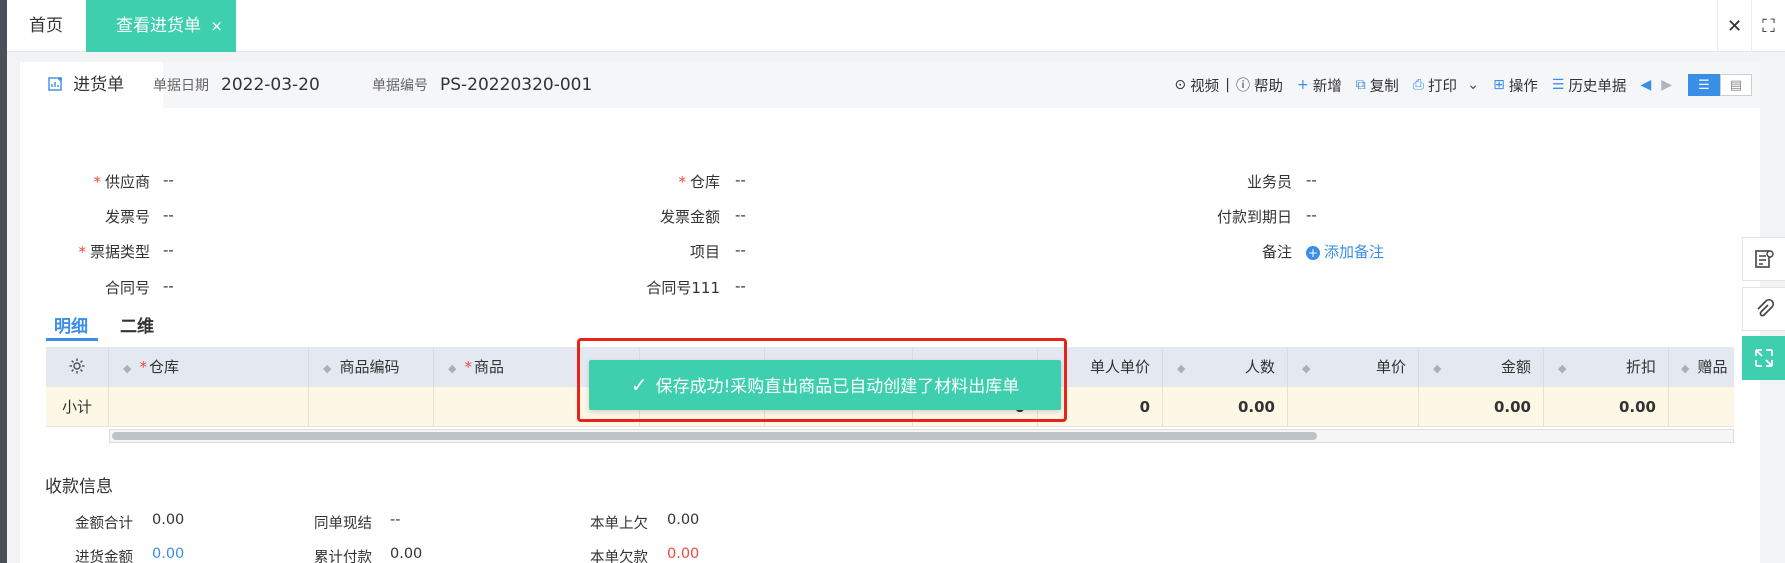 This screenshot has height=563, width=1785. I want to click on col-amount: ◆ 金额, so click(1481, 367).